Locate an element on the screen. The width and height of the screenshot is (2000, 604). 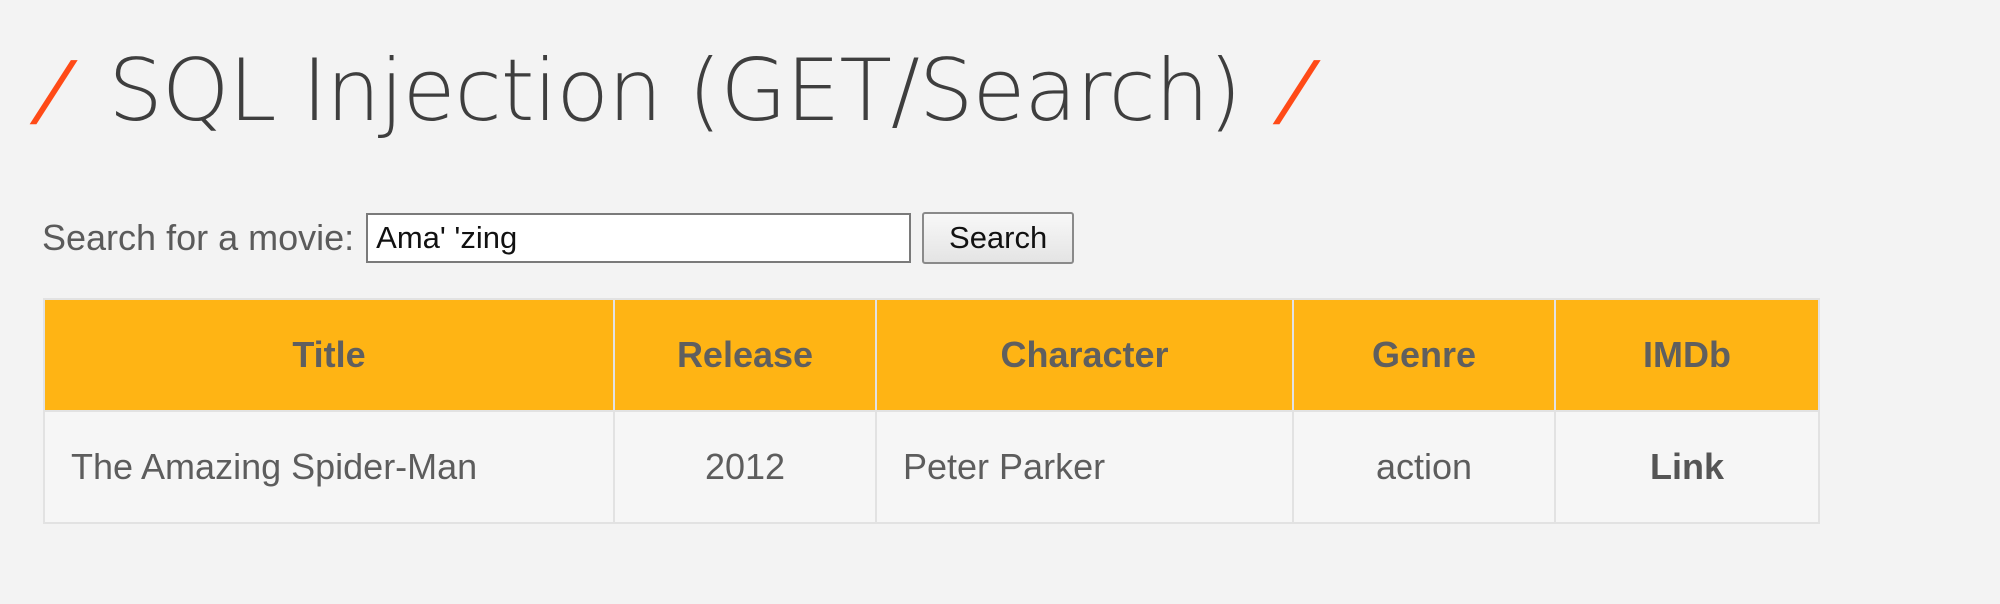
title-column-header: Title is located at coordinates (329, 355).